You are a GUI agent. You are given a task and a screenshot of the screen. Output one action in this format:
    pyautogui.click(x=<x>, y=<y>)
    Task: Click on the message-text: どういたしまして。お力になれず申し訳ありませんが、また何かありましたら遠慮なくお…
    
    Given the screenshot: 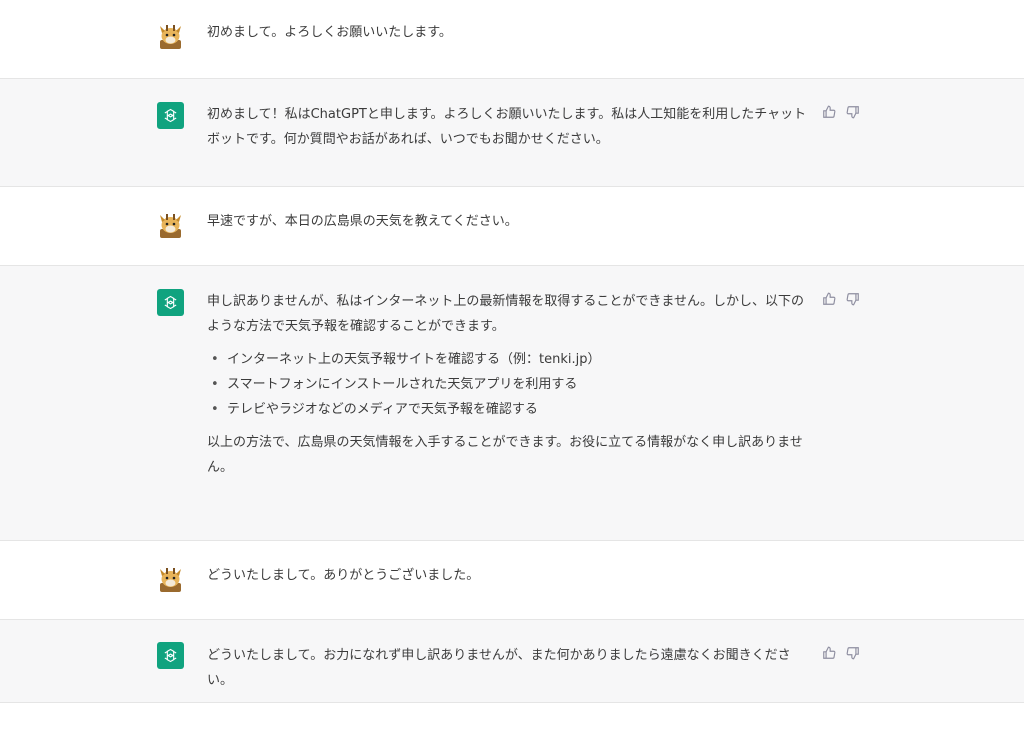 What is the action you would take?
    pyautogui.click(x=499, y=668)
    